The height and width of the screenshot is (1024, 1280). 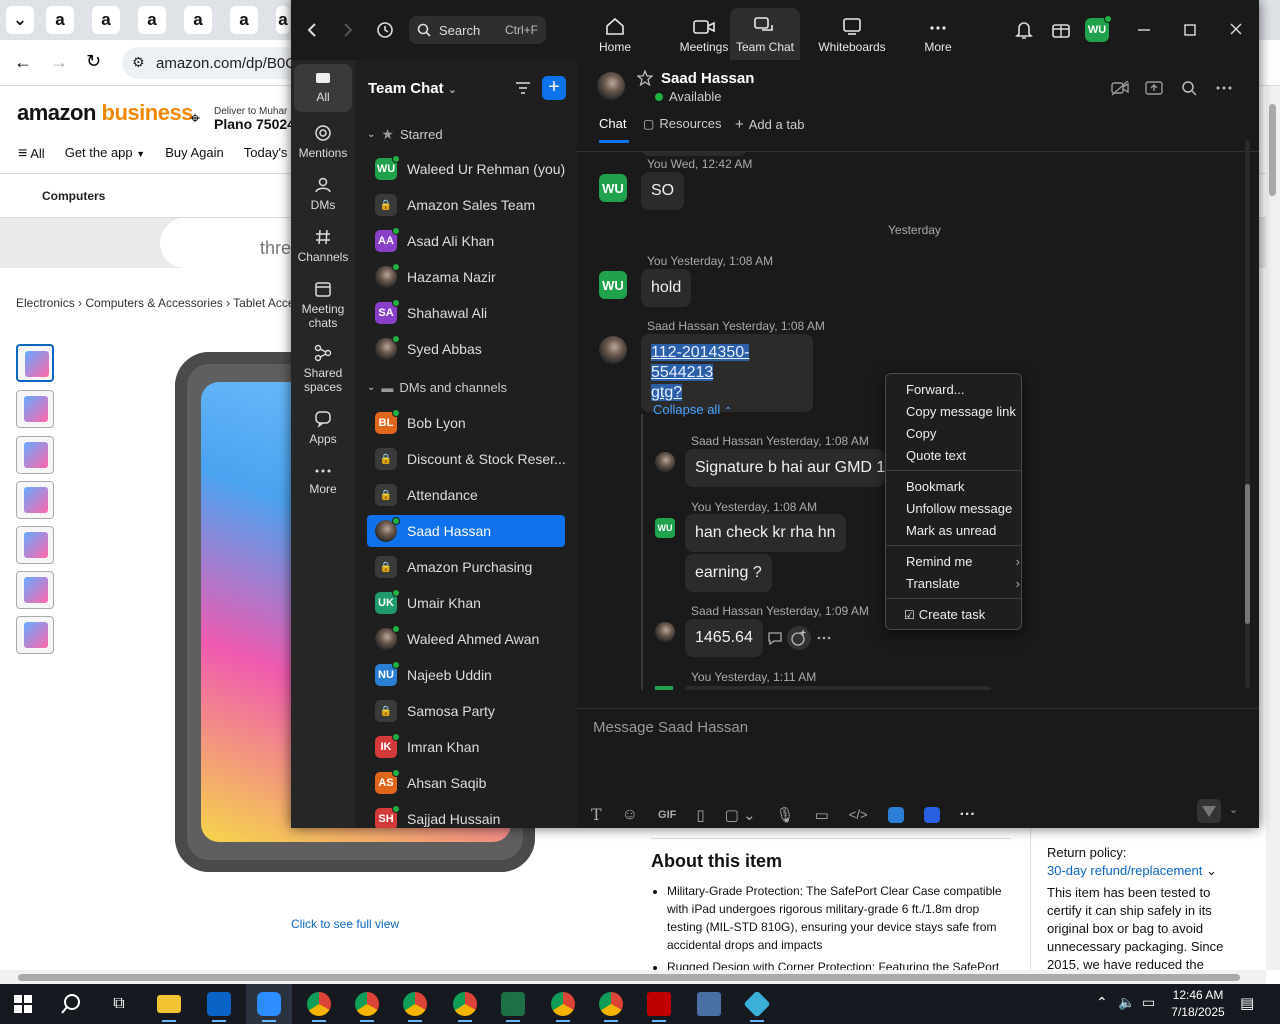 I want to click on vertical-scrollbar, so click(x=1273, y=528).